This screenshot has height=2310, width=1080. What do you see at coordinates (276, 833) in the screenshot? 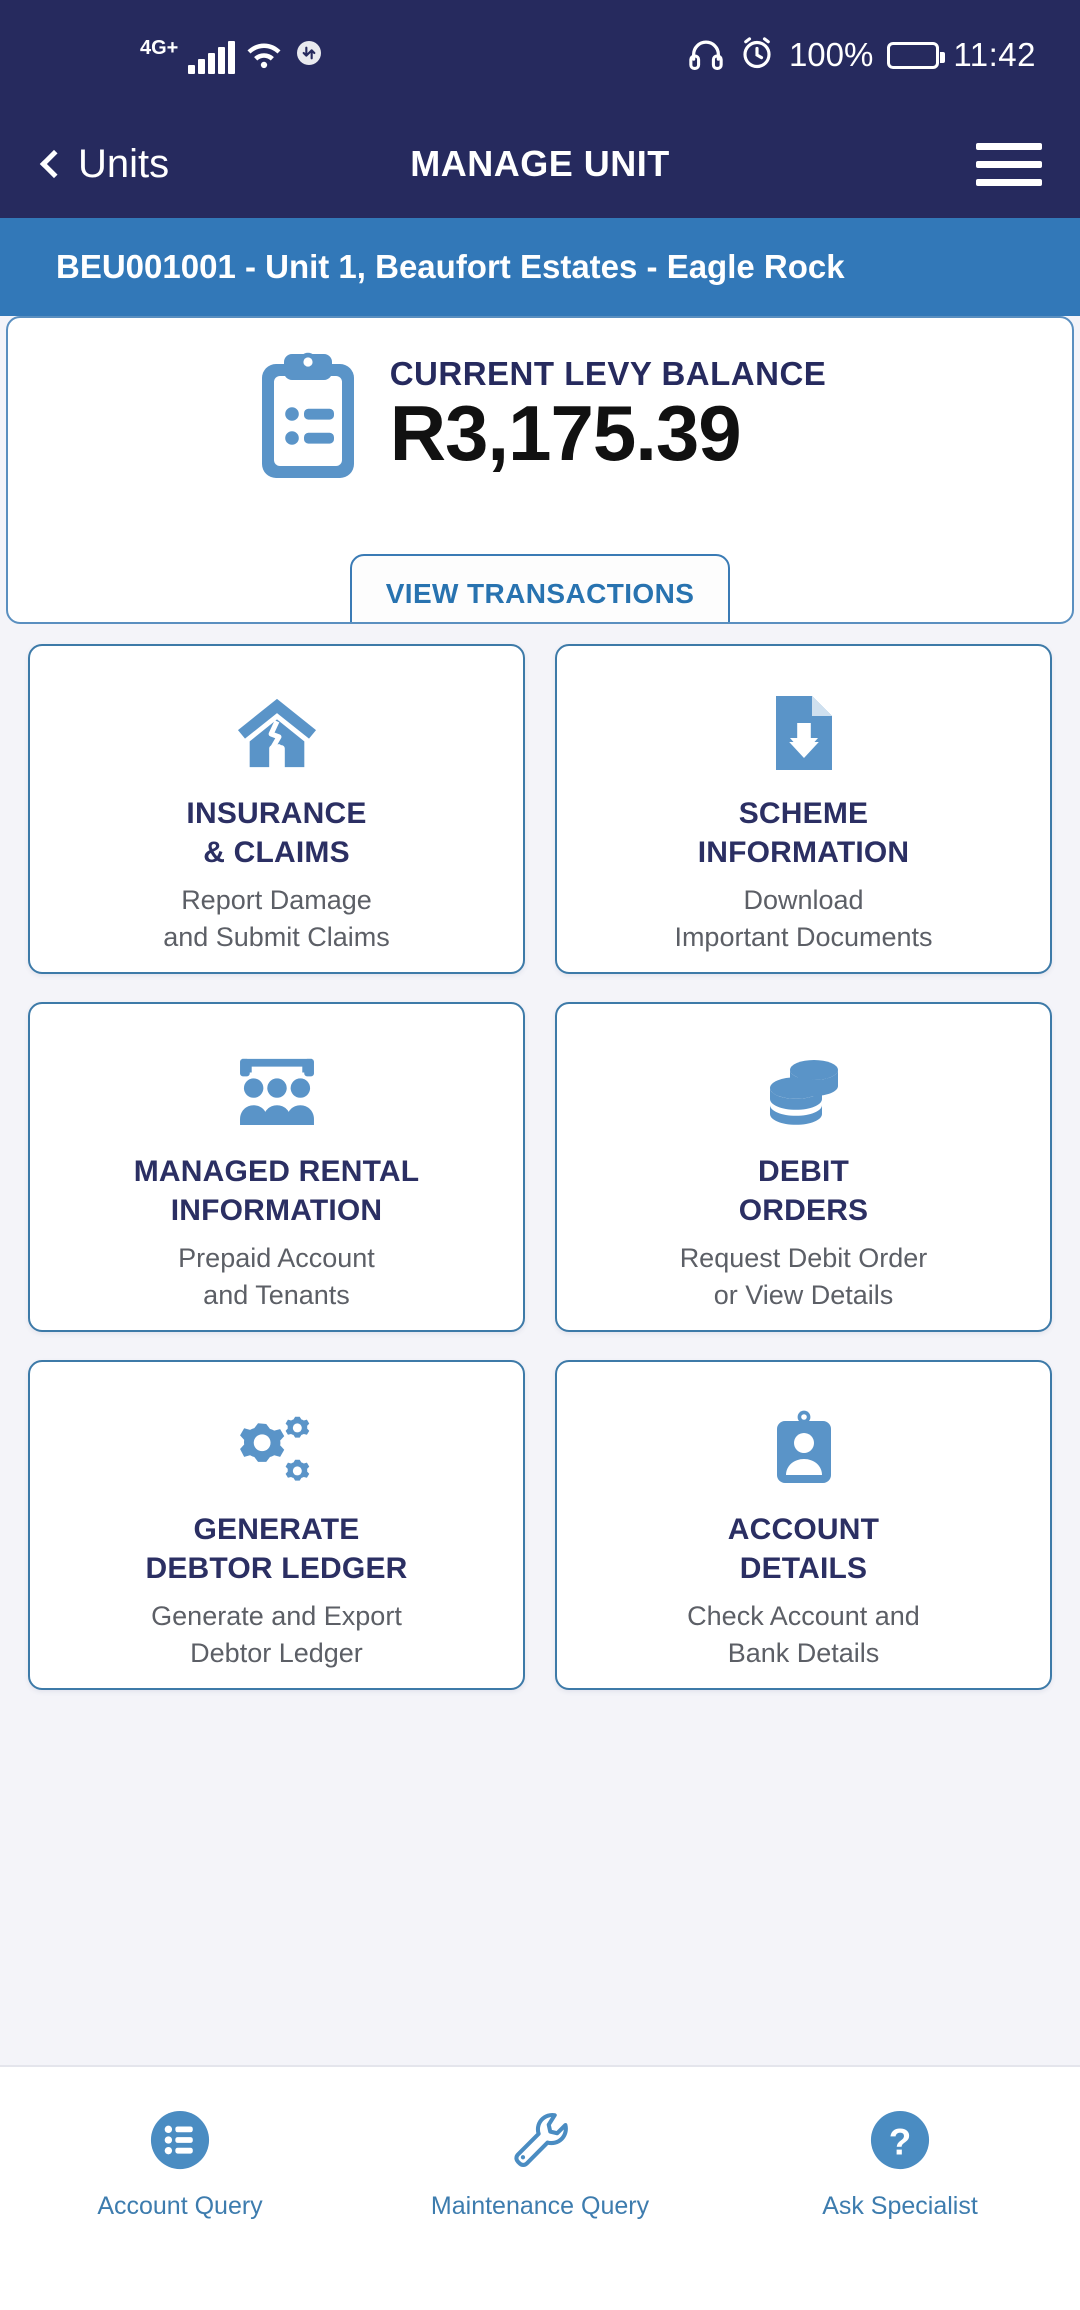
I see `tile-title: INSURANCE & CLAIMS` at bounding box center [276, 833].